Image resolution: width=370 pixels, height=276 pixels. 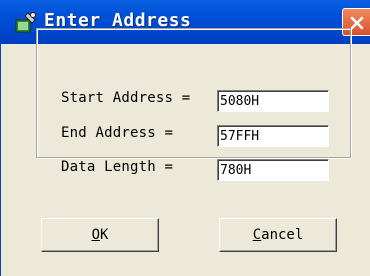 I want to click on start-address-label: Start Address =, so click(x=126, y=98).